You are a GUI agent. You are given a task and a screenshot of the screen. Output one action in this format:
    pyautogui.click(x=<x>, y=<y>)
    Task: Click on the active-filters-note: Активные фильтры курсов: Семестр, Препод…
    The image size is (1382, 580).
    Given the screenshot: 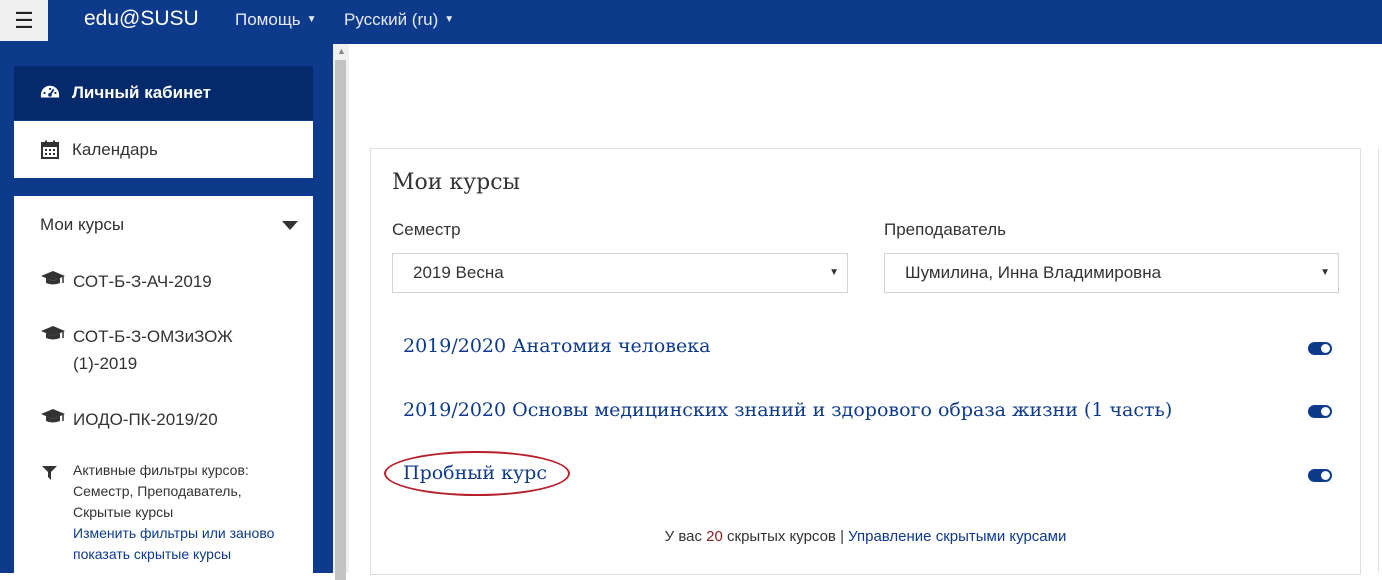 What is the action you would take?
    pyautogui.click(x=170, y=512)
    